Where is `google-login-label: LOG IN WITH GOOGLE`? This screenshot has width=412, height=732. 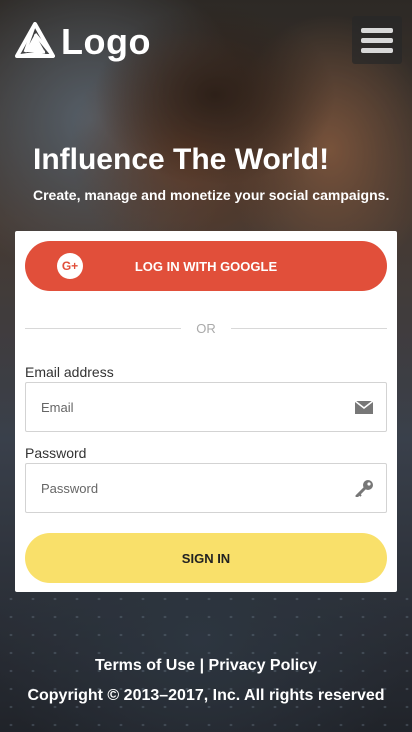 google-login-label: LOG IN WITH GOOGLE is located at coordinates (206, 266).